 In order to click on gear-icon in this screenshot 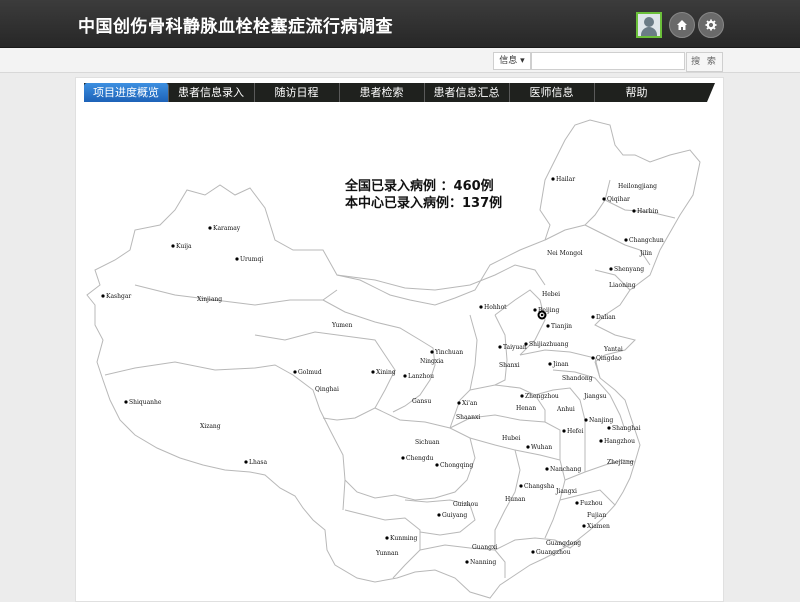, I will do `click(711, 25)`.